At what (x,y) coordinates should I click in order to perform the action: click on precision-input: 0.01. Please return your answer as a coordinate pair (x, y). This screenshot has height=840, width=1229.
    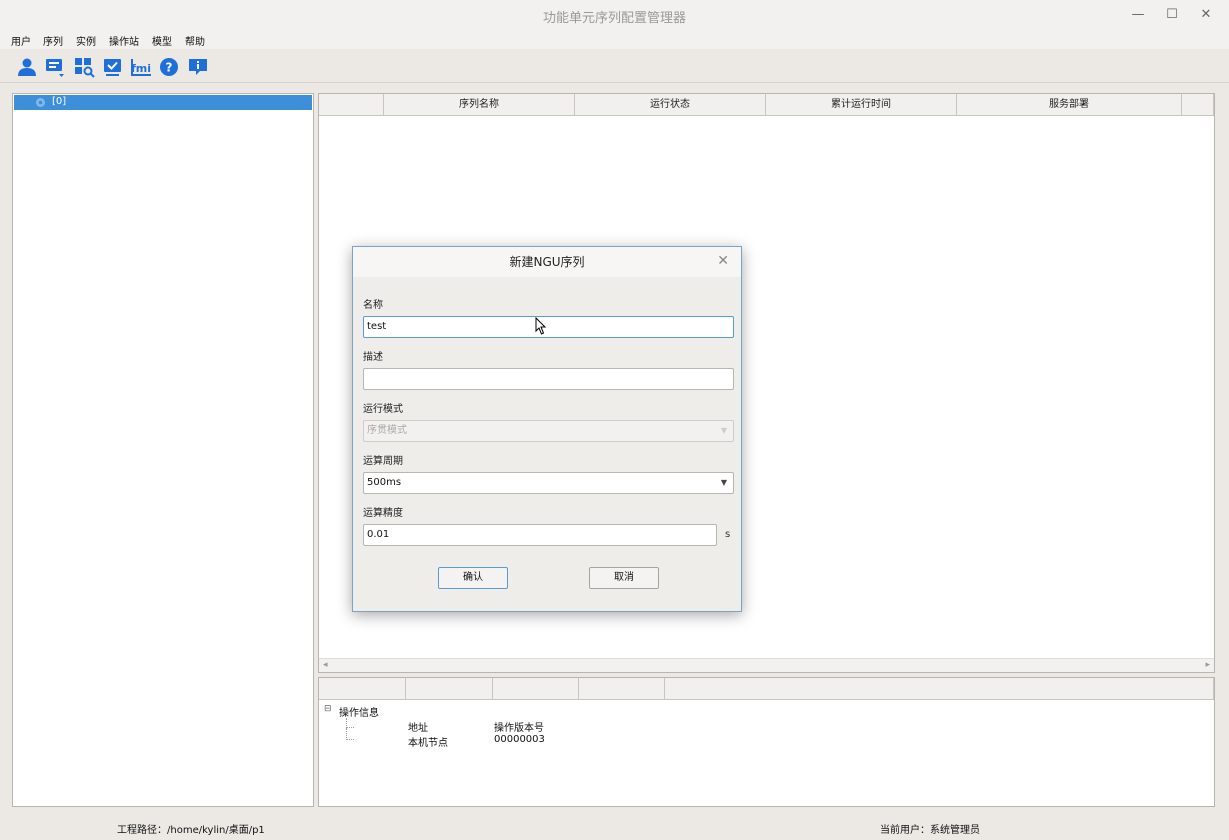
    Looking at the image, I should click on (540, 535).